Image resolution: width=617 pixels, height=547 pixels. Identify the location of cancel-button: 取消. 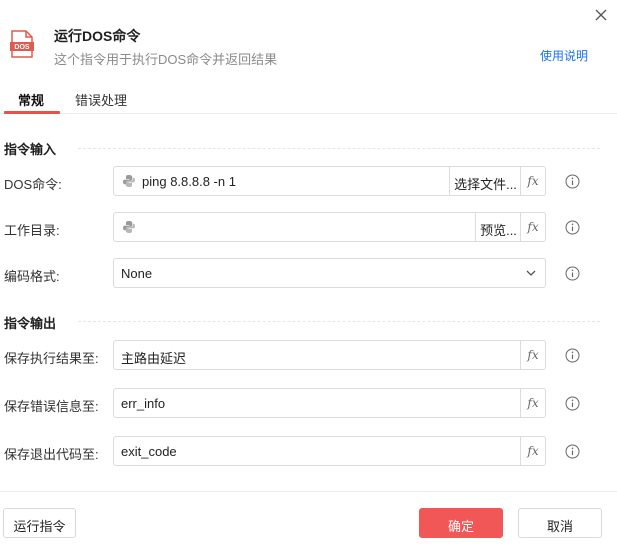
(560, 523).